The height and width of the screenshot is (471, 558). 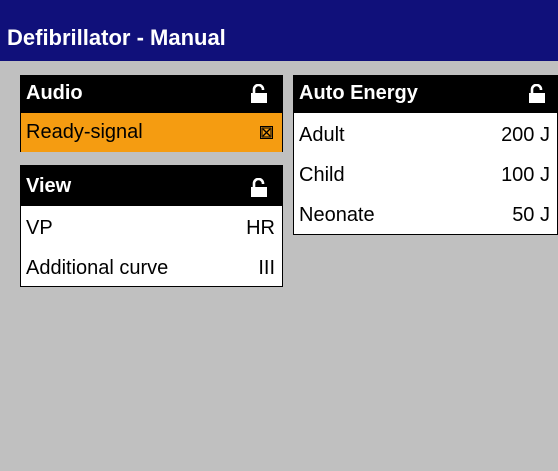 What do you see at coordinates (49, 186) in the screenshot?
I see `view-panel-title: View` at bounding box center [49, 186].